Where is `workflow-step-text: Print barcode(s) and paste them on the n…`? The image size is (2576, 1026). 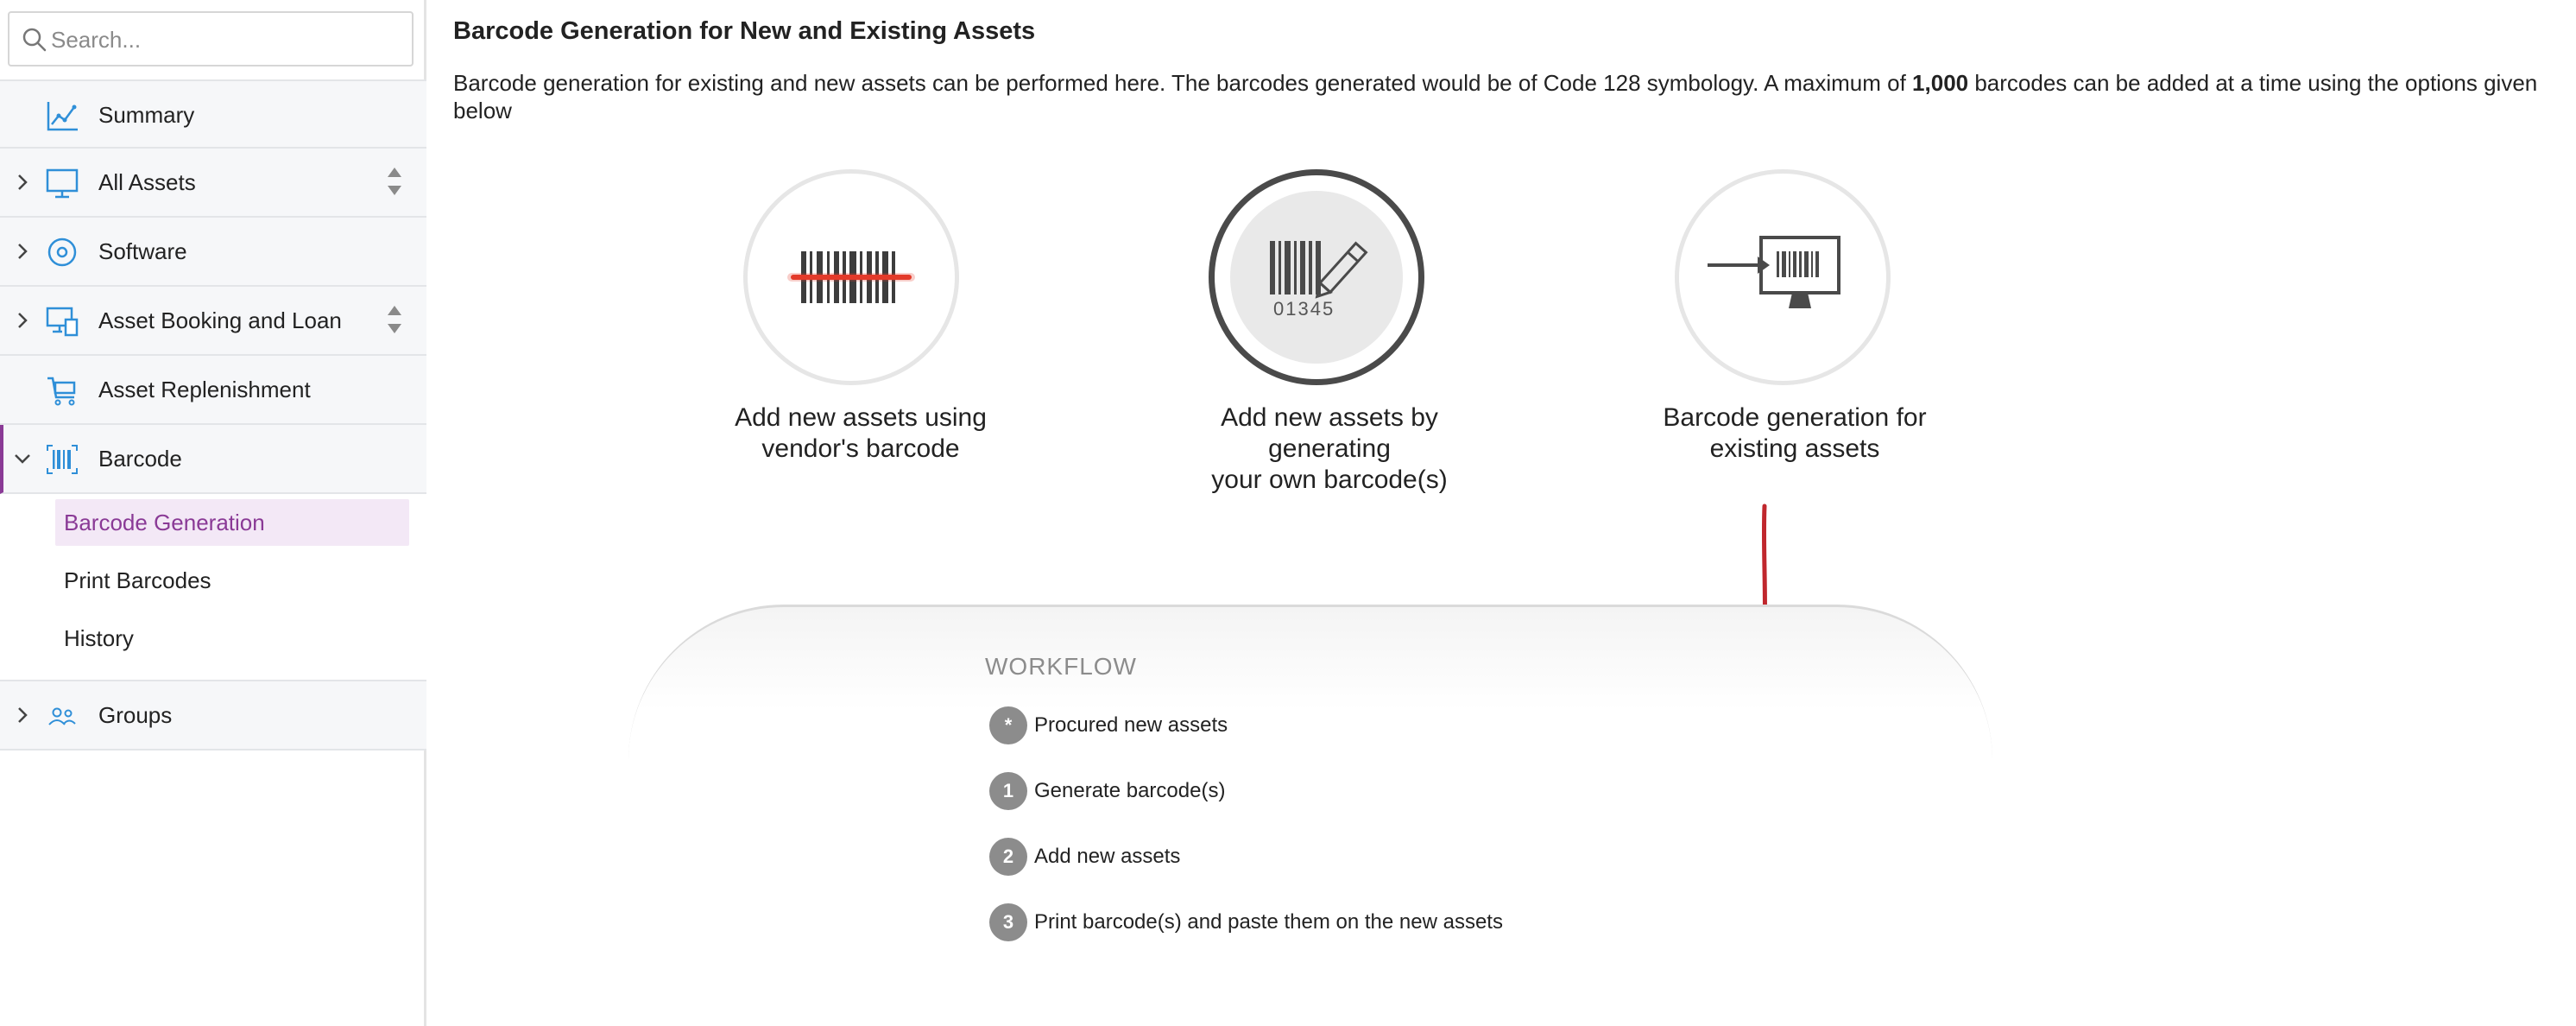
workflow-step-text: Print barcode(s) and paste them on the n… is located at coordinates (1268, 922).